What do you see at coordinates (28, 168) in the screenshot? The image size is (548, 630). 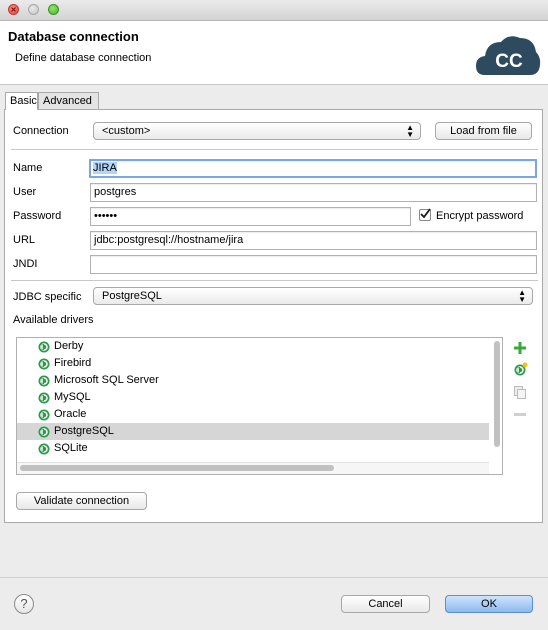 I see `name-label: Name` at bounding box center [28, 168].